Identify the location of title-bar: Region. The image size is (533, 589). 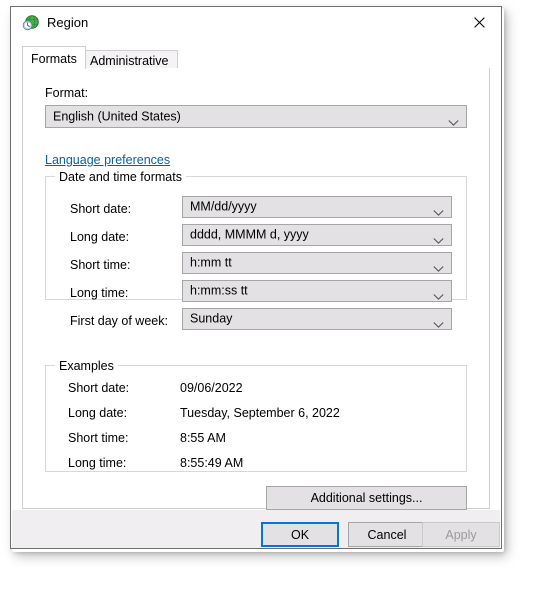
(256, 23).